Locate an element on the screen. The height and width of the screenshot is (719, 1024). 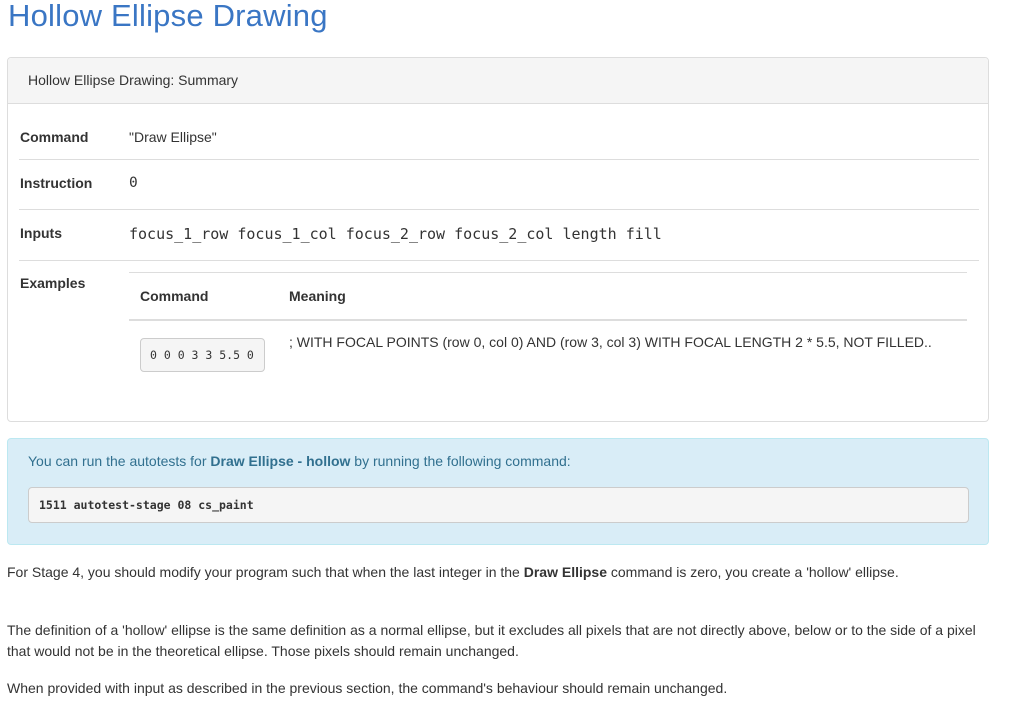
command-label: Command is located at coordinates (54, 137).